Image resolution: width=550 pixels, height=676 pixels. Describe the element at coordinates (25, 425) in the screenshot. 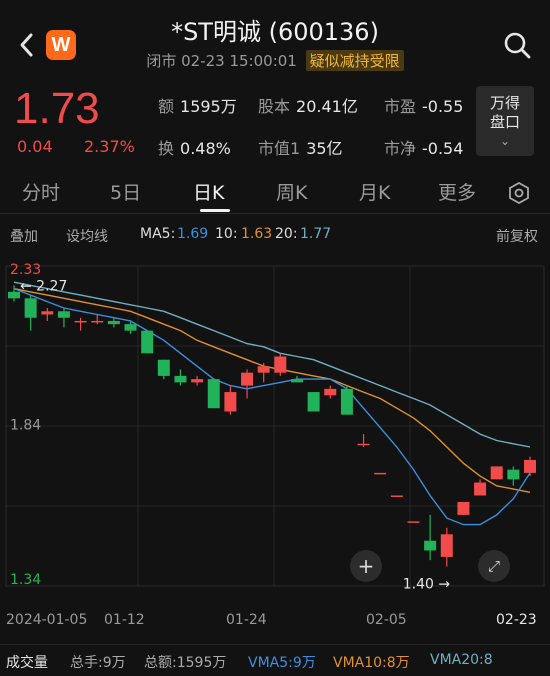

I see `y-tick-label: 1.84` at that location.